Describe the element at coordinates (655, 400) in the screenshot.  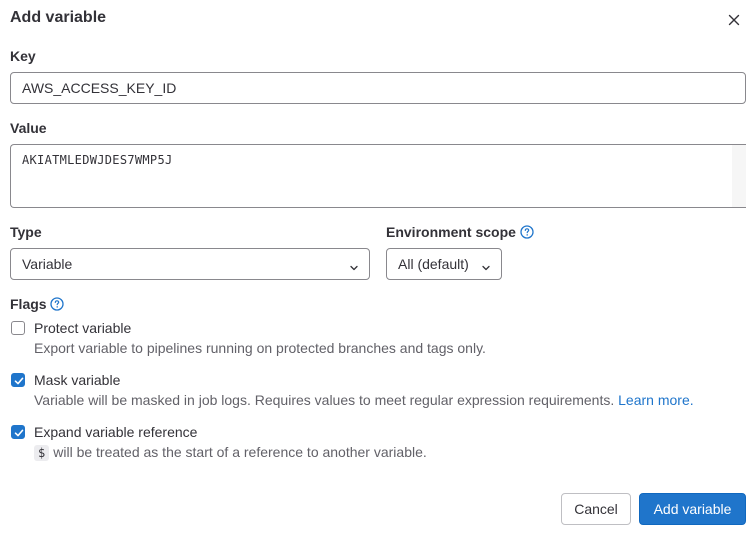
I see `learn-more-link: Learn more.` at that location.